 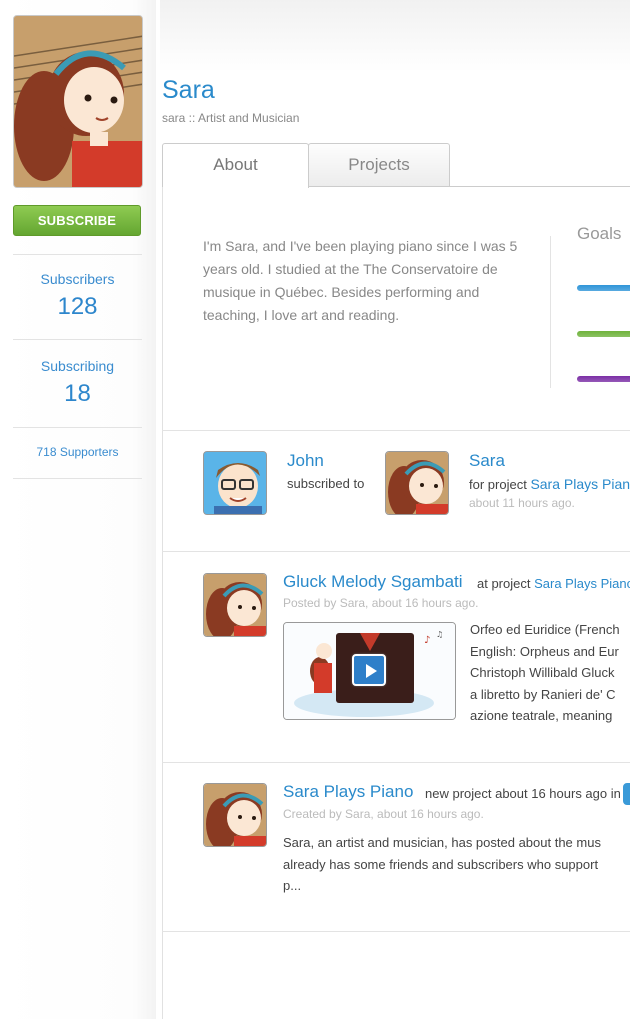 I want to click on about-divider, so click(x=550, y=312).